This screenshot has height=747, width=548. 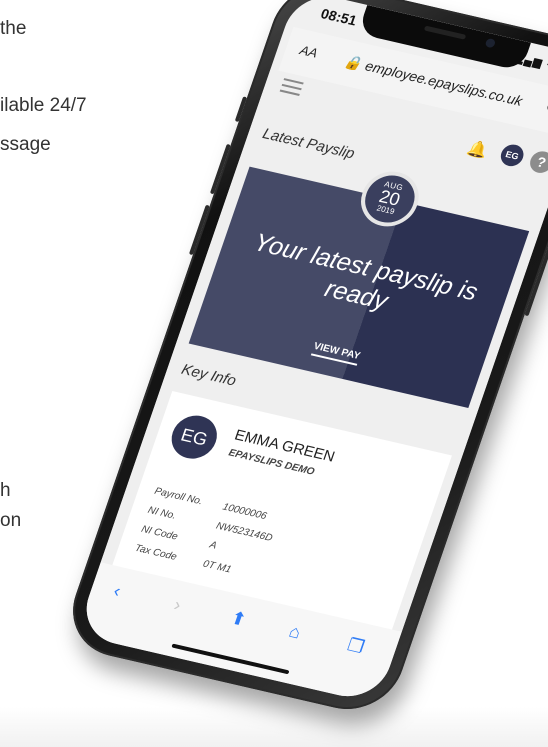 What do you see at coordinates (545, 108) in the screenshot?
I see `reload-icon: ↻` at bounding box center [545, 108].